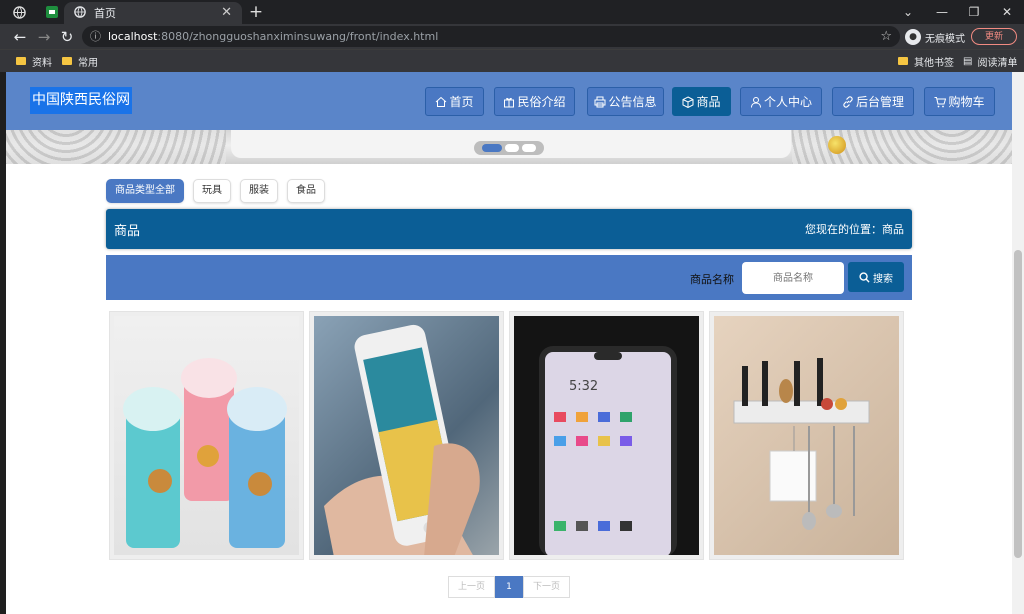 The image size is (1024, 614). What do you see at coordinates (848, 101) in the screenshot?
I see `link-icon` at bounding box center [848, 101].